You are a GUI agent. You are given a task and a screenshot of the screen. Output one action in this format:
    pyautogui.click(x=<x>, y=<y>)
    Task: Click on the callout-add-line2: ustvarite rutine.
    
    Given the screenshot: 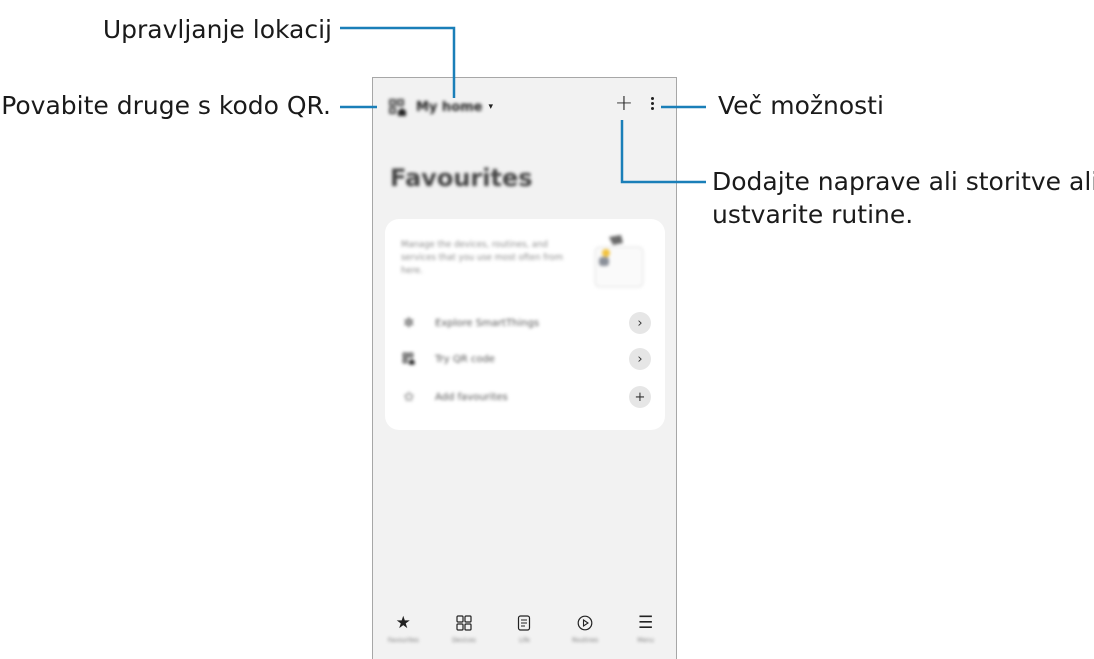 What is the action you would take?
    pyautogui.click(x=813, y=214)
    